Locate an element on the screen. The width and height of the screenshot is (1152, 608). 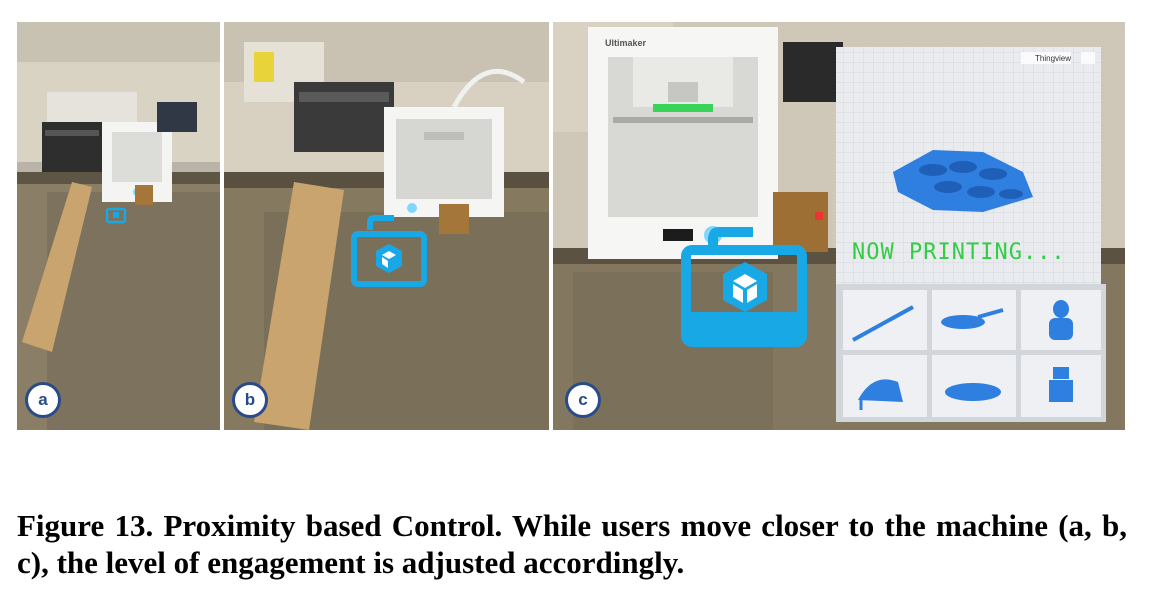
panel-label-a: a is located at coordinates (43, 400).